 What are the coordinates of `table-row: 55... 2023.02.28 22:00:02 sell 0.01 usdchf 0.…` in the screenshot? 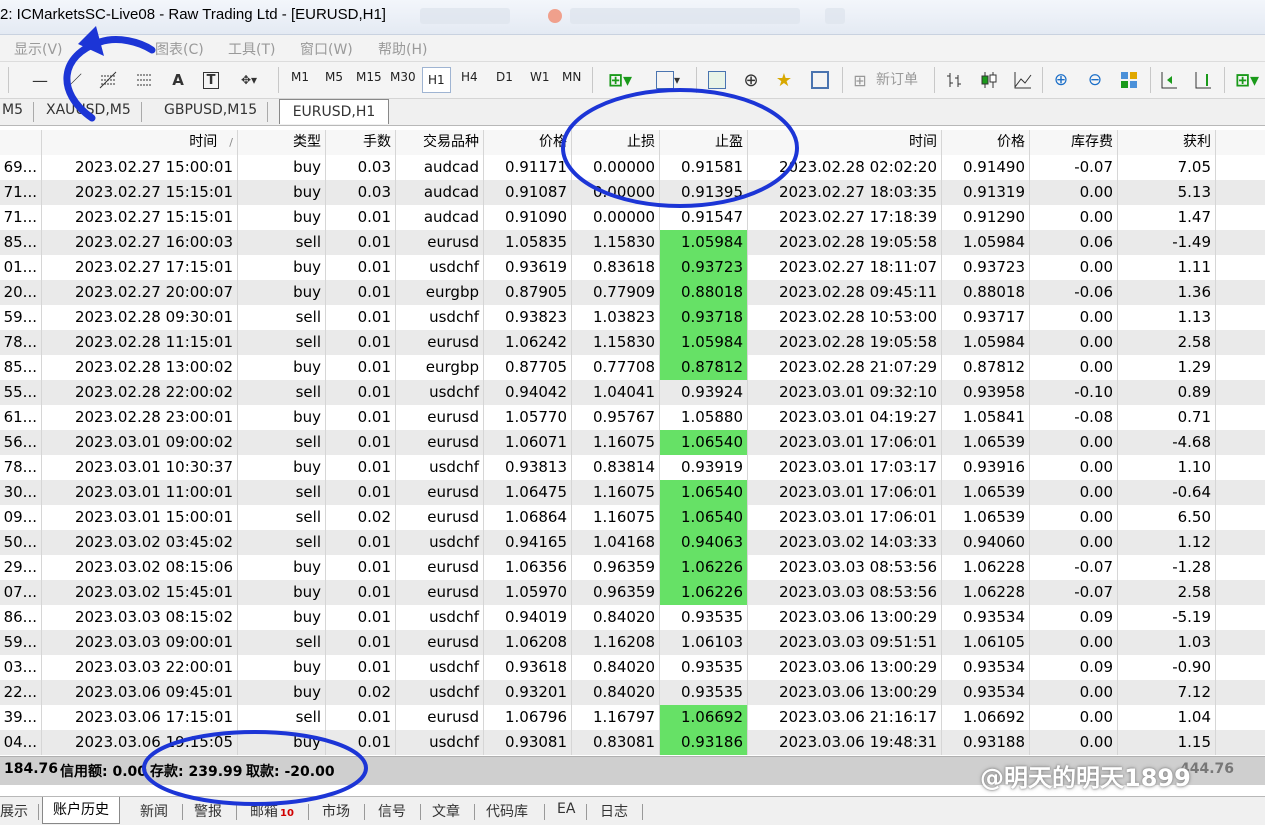 It's located at (632, 392).